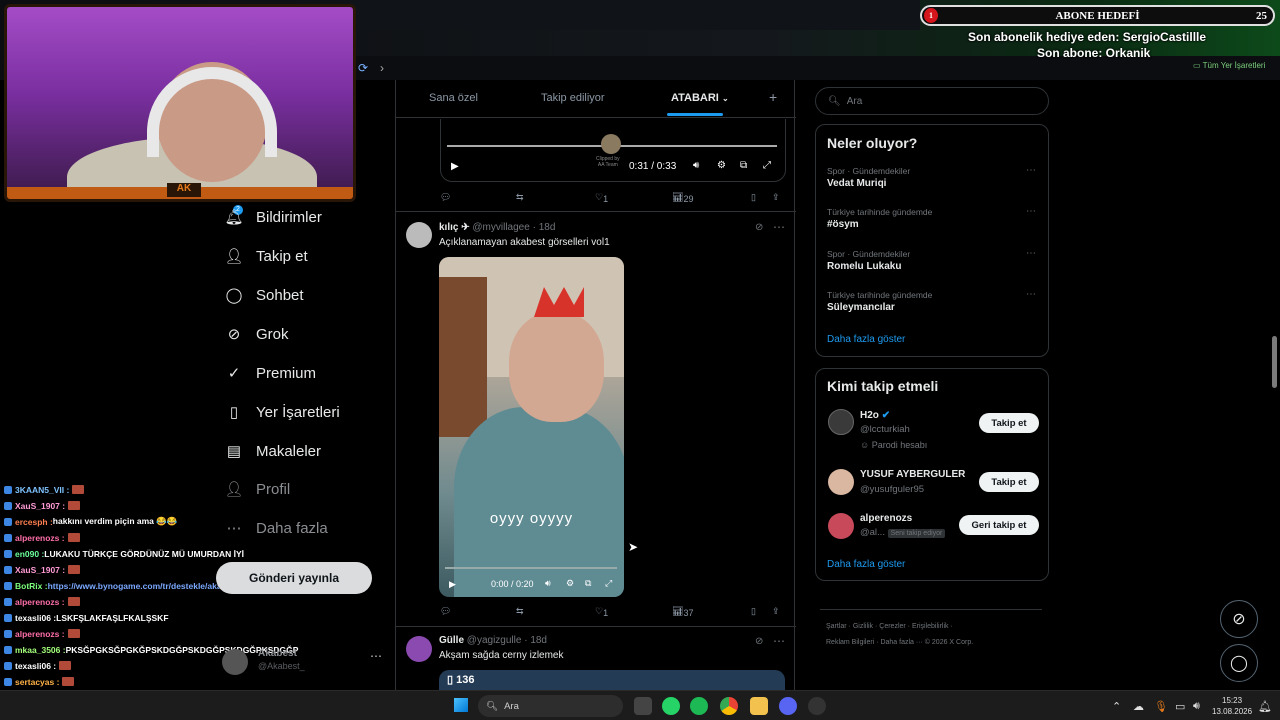  Describe the element at coordinates (37, 682) in the screenshot. I see `chat-username: sertacyas :` at that location.